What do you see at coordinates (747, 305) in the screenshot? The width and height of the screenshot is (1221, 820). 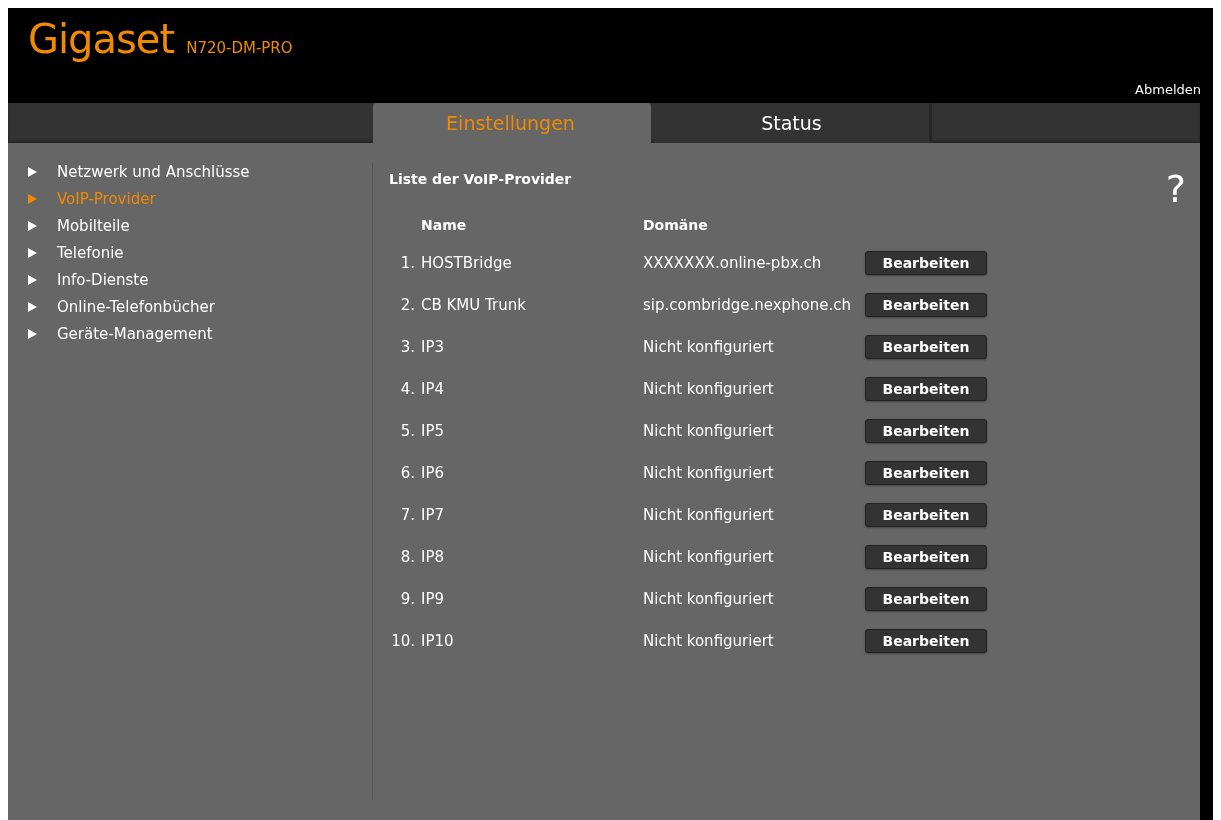 I see `provider-domain: sip.combridge.nexphone.ch` at bounding box center [747, 305].